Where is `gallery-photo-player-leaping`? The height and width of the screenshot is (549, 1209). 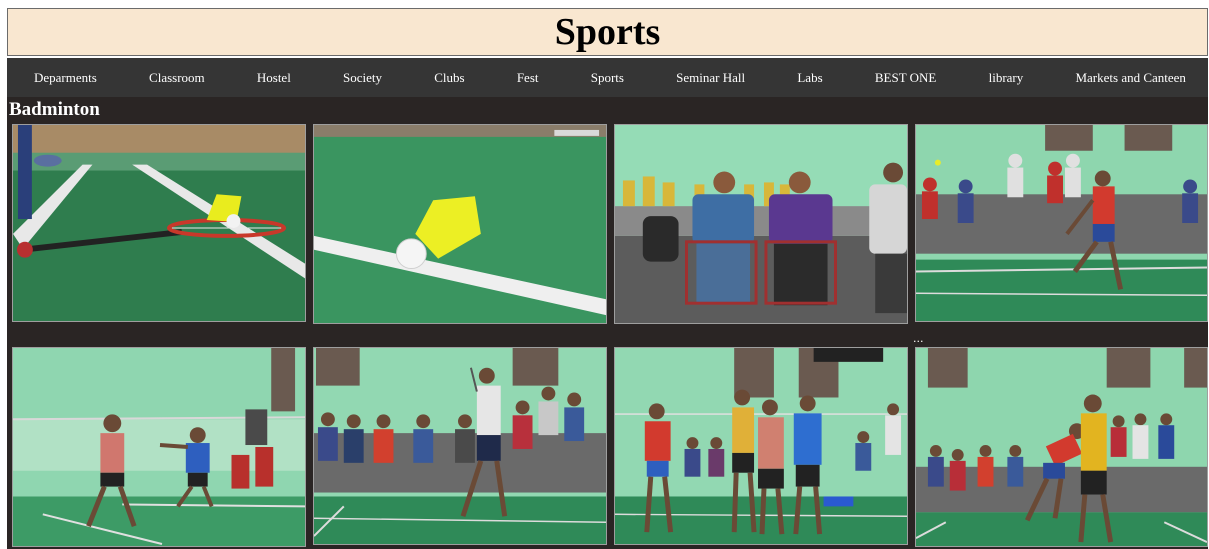 gallery-photo-player-leaping is located at coordinates (1061, 447).